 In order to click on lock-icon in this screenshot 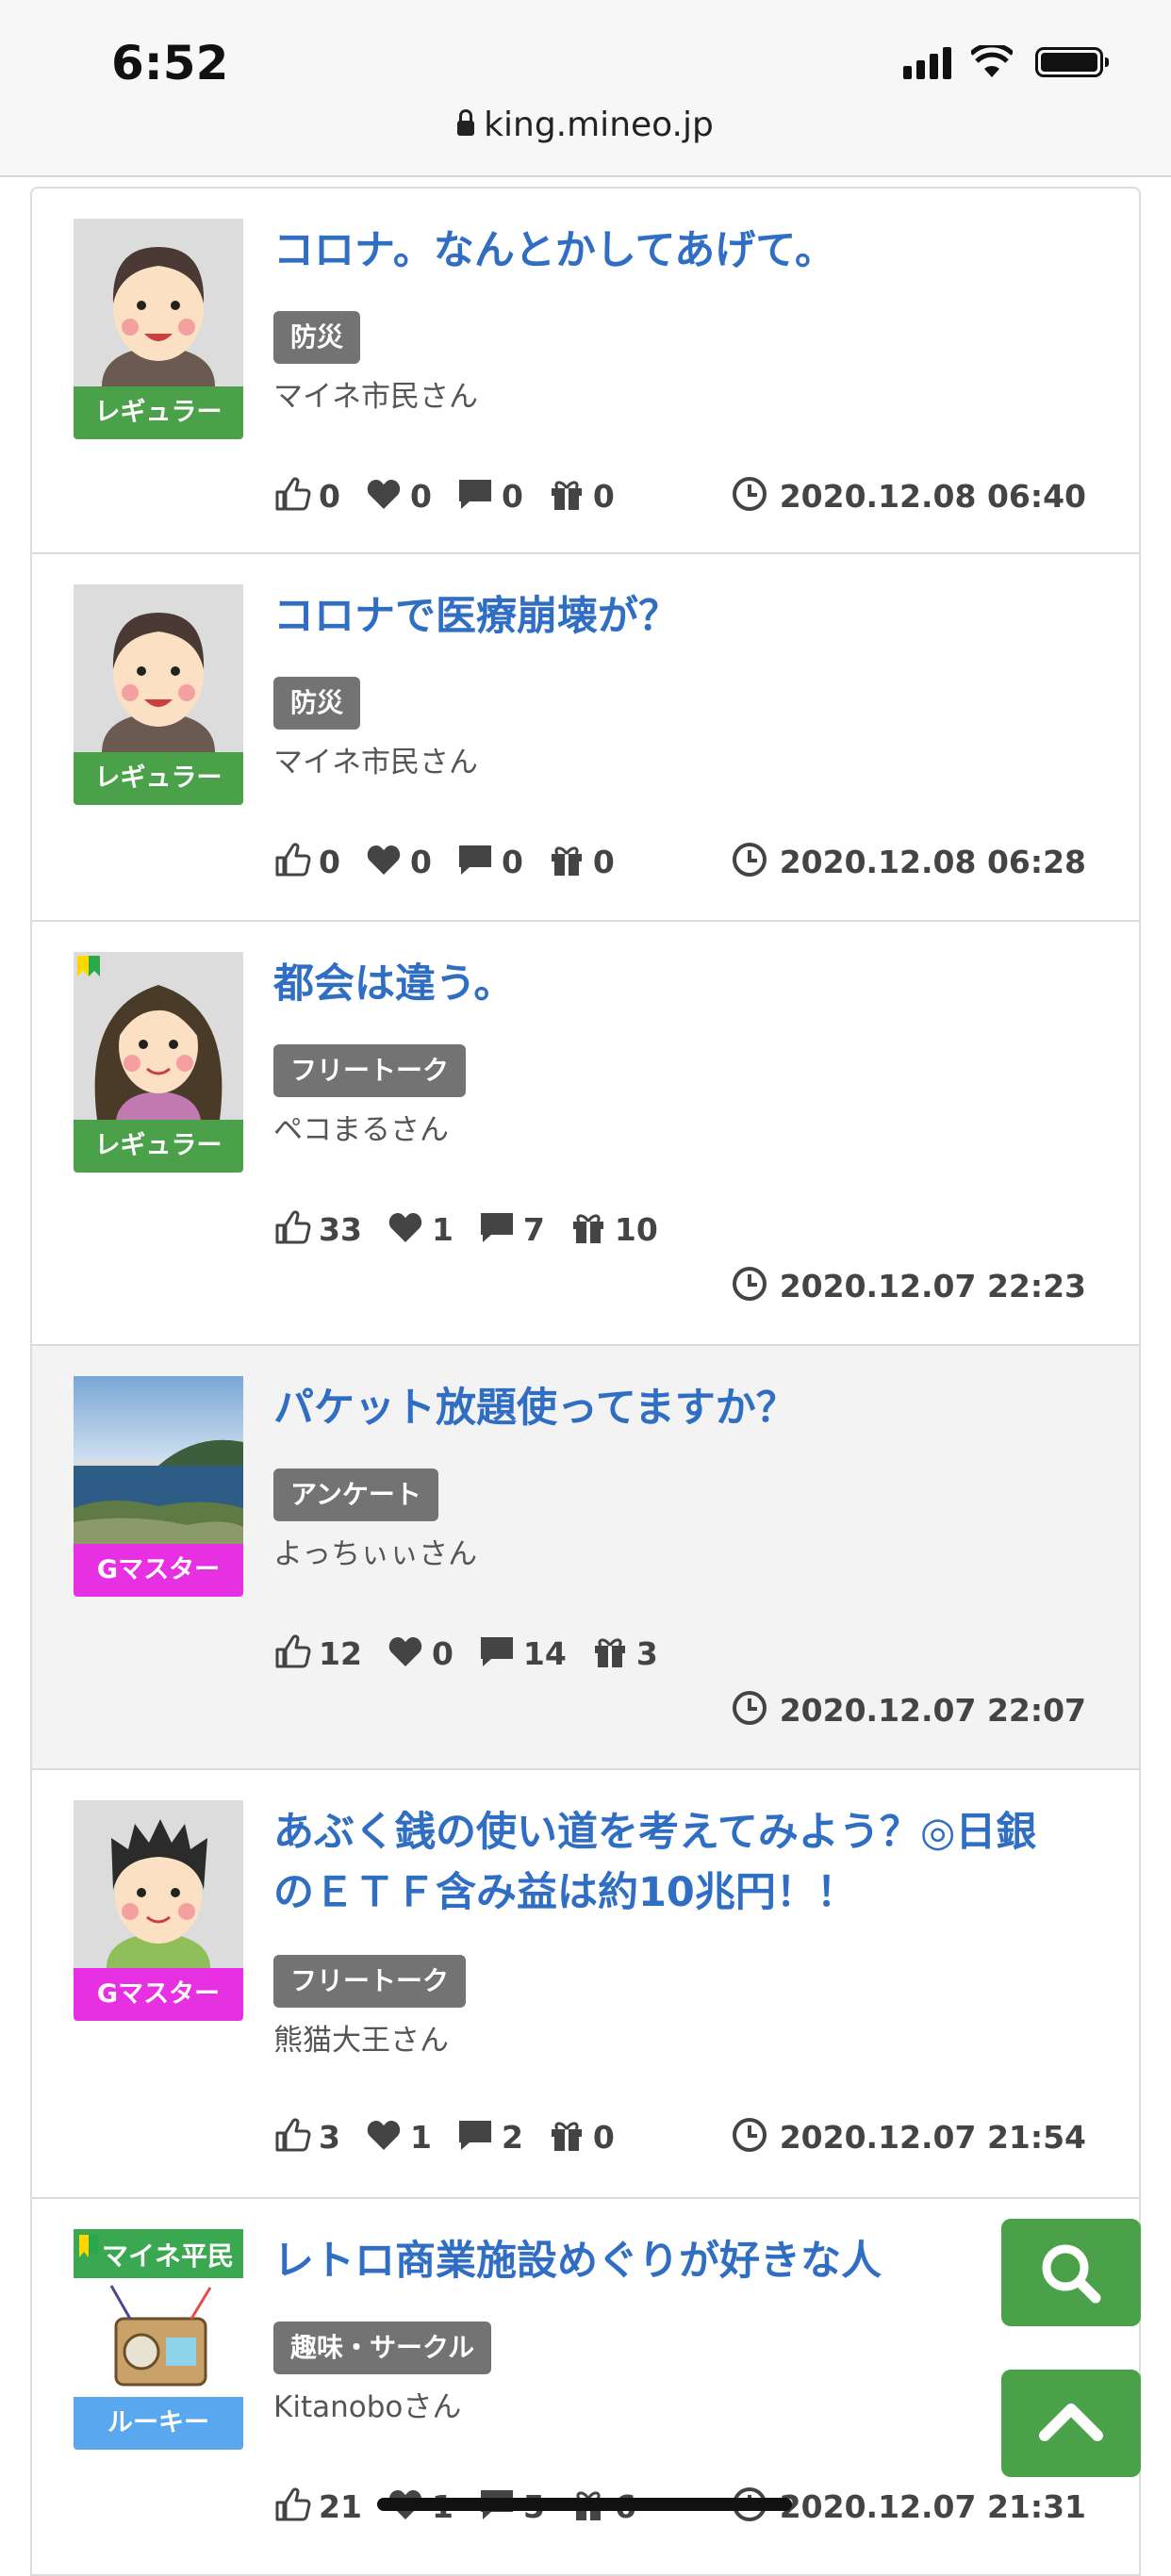, I will do `click(466, 122)`.